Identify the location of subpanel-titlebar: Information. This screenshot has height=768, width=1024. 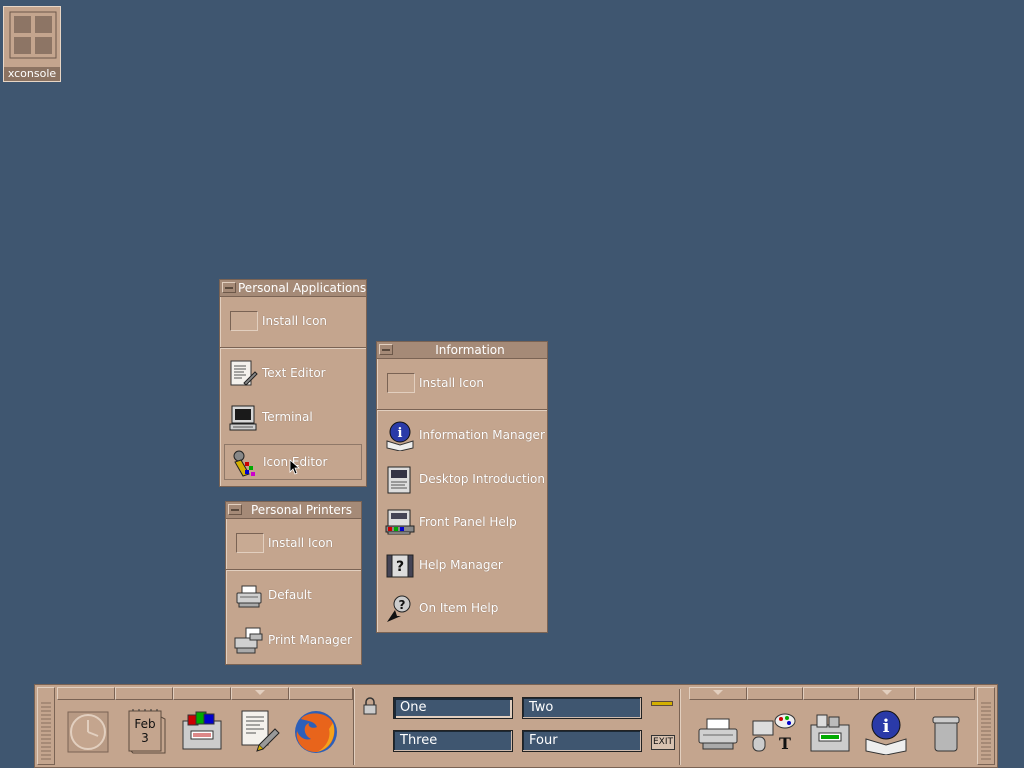
(462, 350).